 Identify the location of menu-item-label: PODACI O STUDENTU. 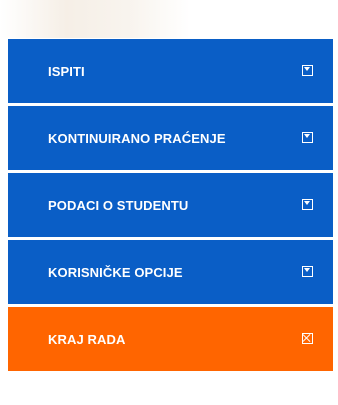
(118, 205).